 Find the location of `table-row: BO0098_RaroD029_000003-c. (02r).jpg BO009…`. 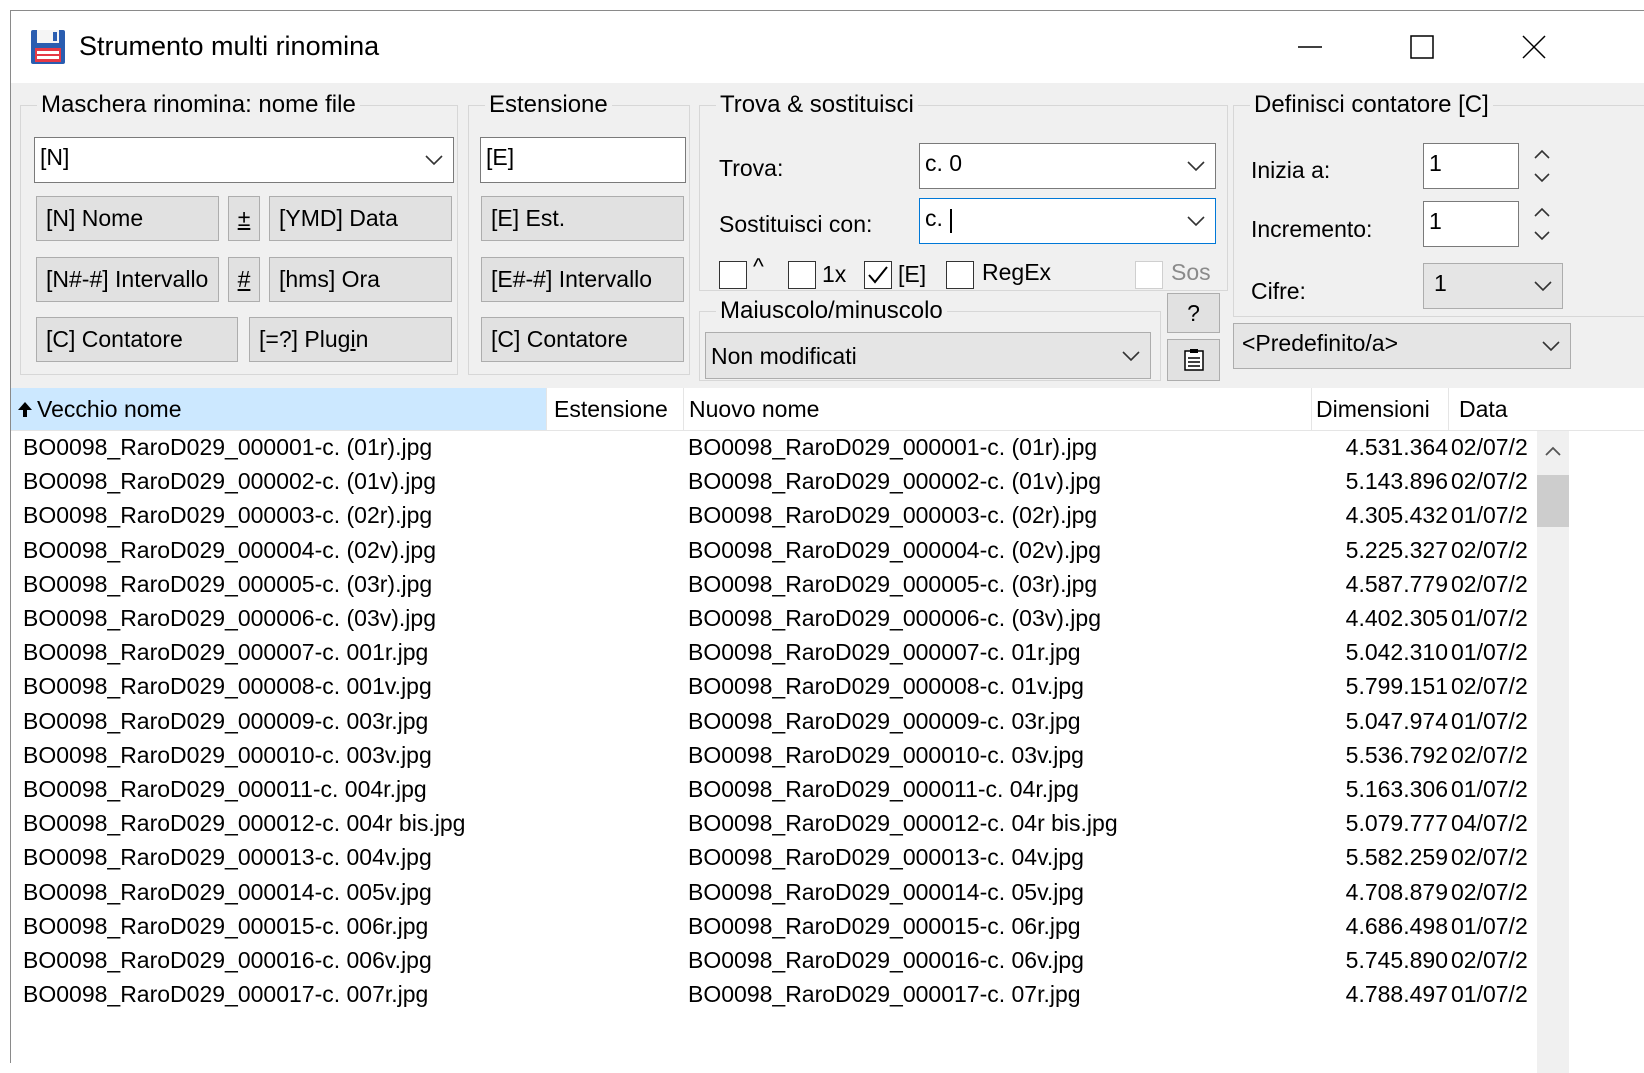

table-row: BO0098_RaroD029_000003-c. (02r).jpg BO009… is located at coordinates (774, 516).